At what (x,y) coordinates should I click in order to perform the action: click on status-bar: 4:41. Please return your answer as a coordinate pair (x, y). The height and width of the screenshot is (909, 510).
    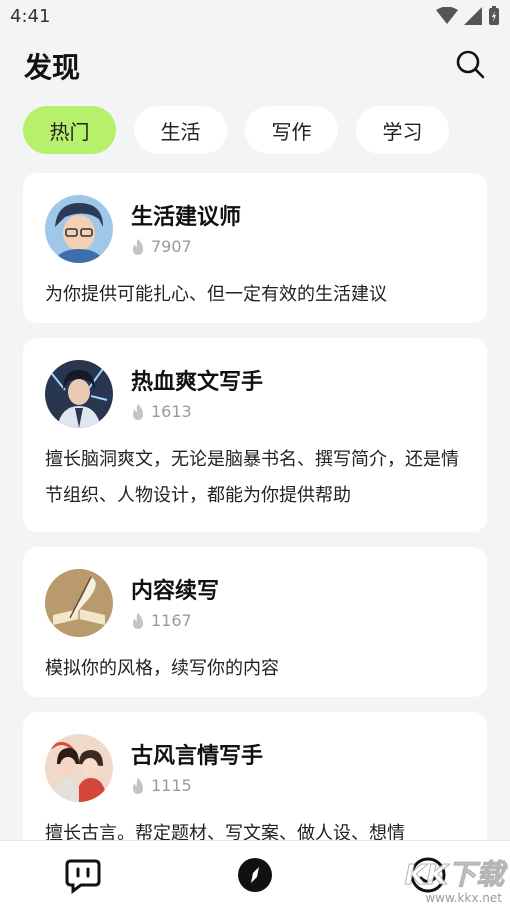
    Looking at the image, I should click on (255, 17).